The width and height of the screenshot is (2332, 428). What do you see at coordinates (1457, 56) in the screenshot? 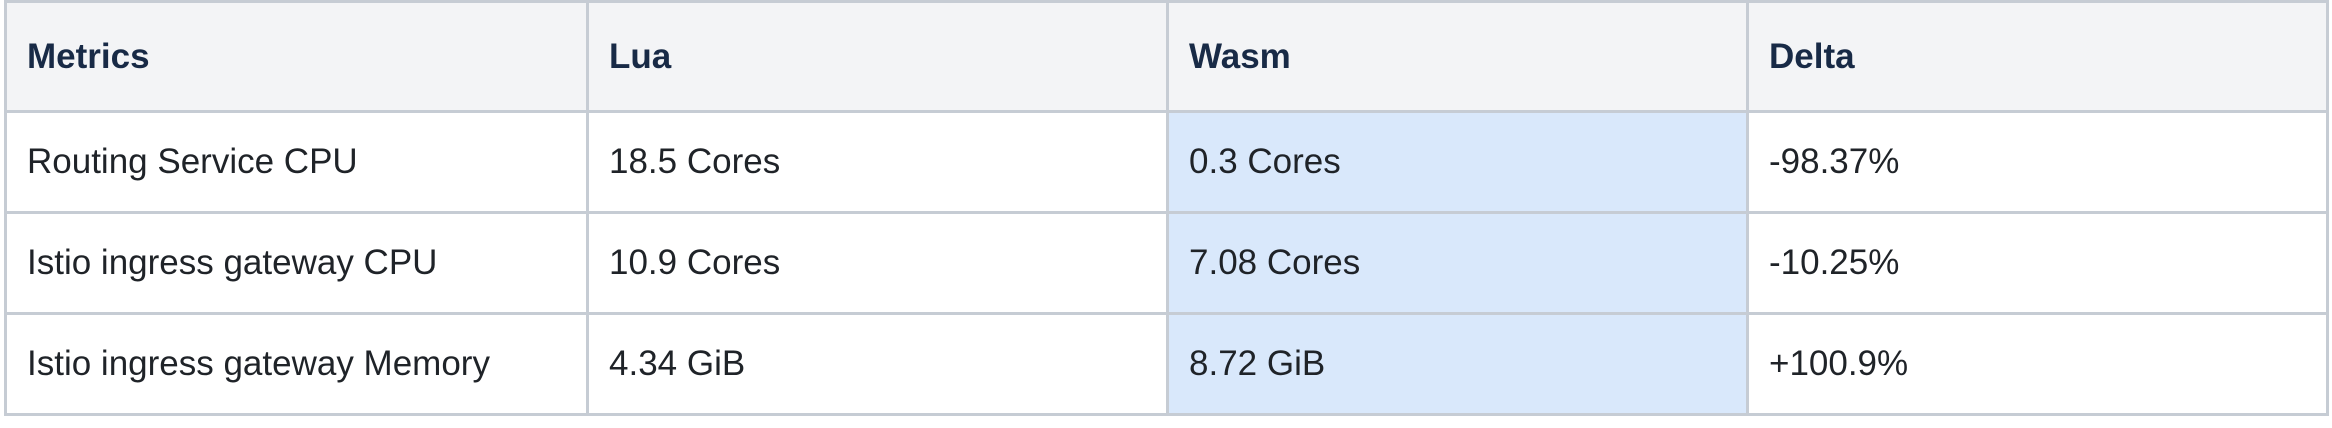
I see `header-wasm: Wasm` at bounding box center [1457, 56].